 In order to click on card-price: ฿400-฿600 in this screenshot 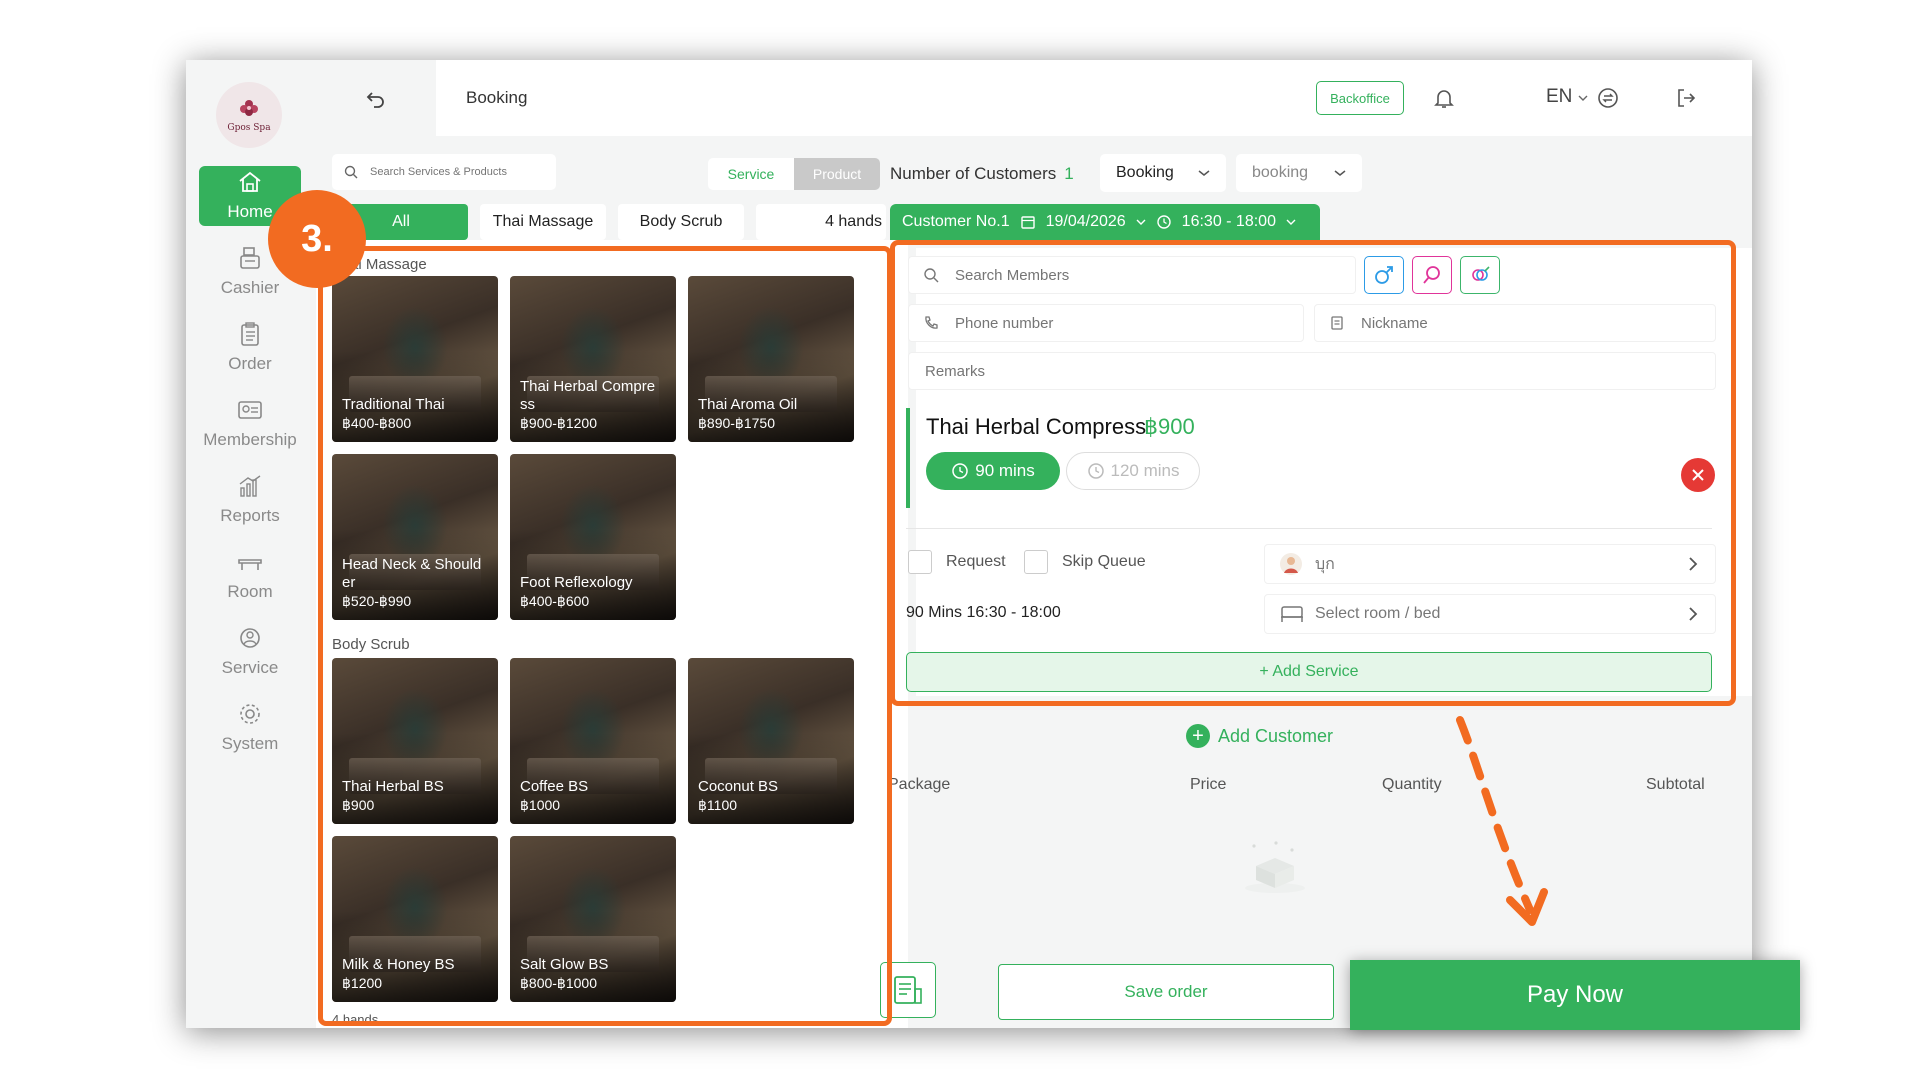, I will do `click(555, 601)`.